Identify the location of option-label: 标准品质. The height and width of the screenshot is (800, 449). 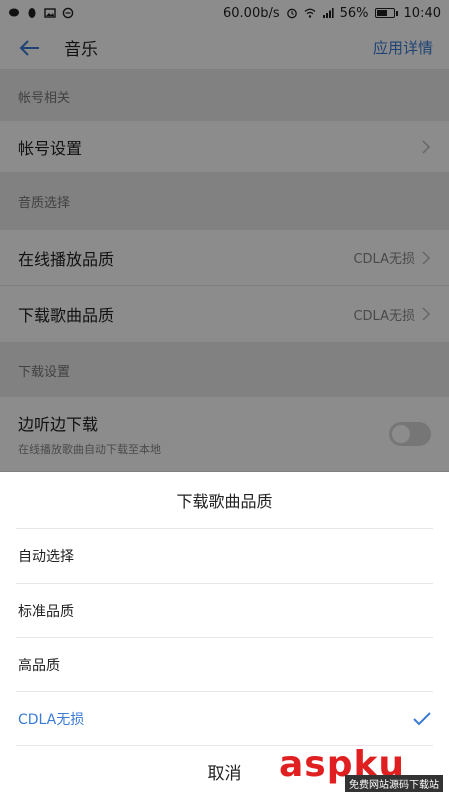
(46, 612).